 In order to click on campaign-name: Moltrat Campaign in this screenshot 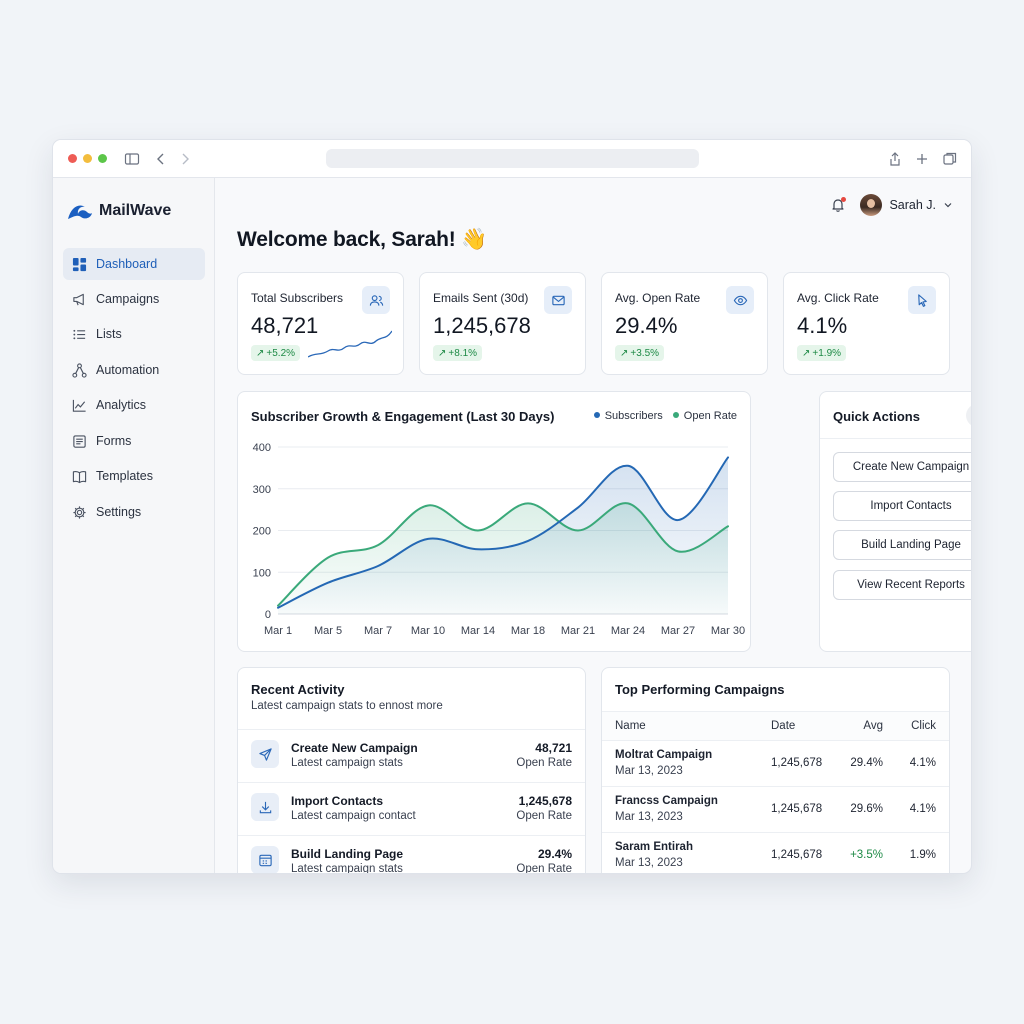, I will do `click(664, 755)`.